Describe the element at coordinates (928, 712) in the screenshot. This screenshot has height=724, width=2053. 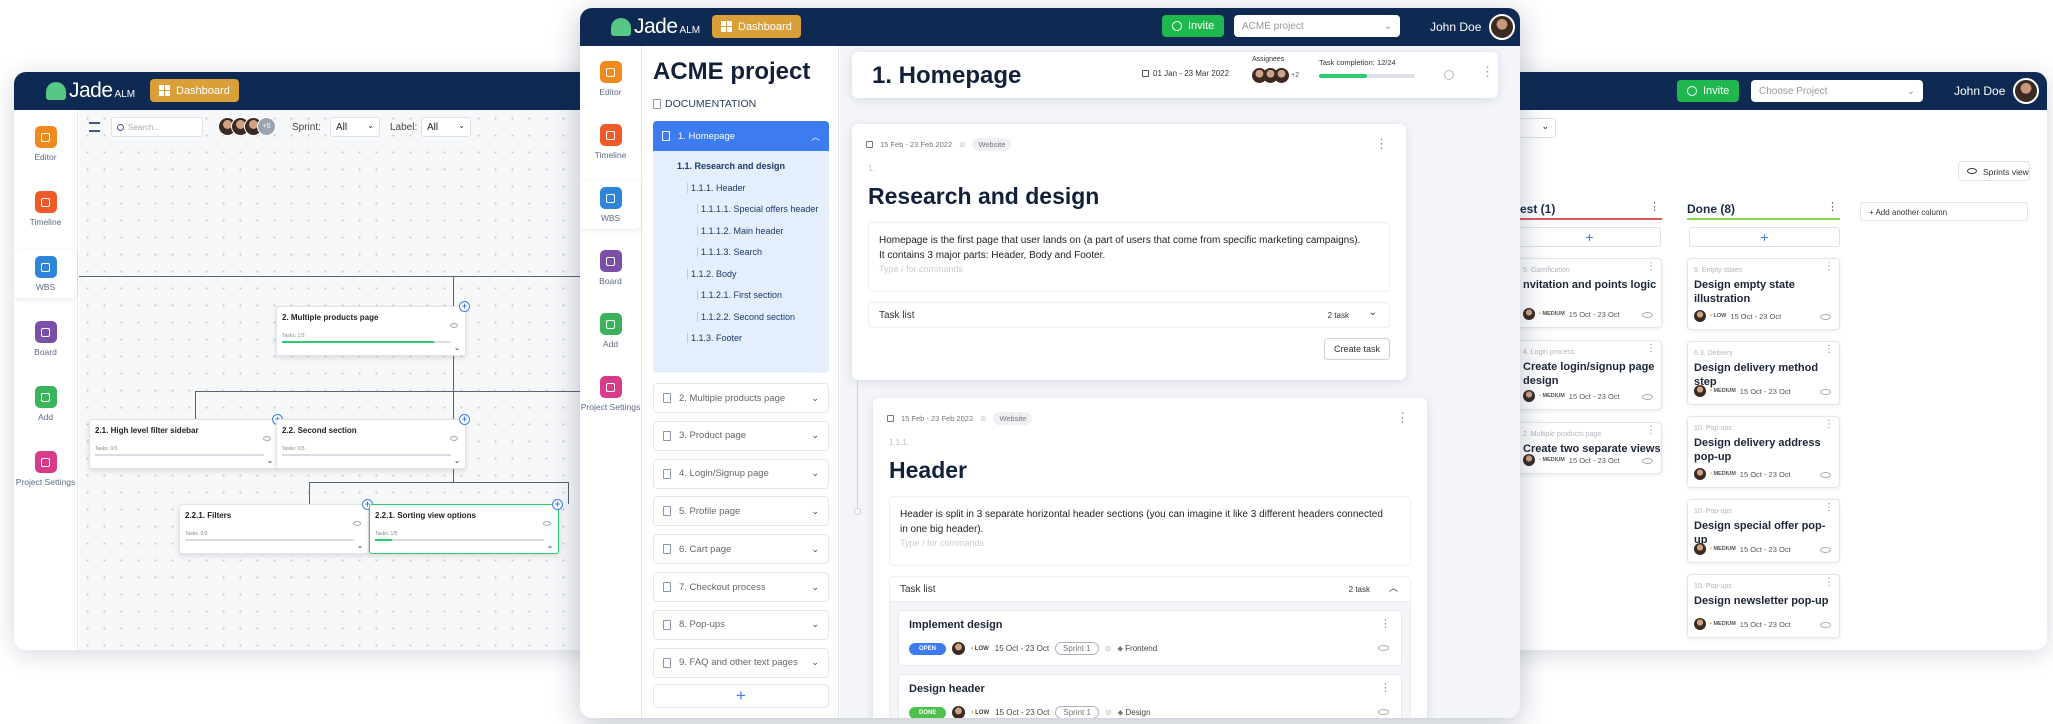
I see `status-badge: DONE` at that location.